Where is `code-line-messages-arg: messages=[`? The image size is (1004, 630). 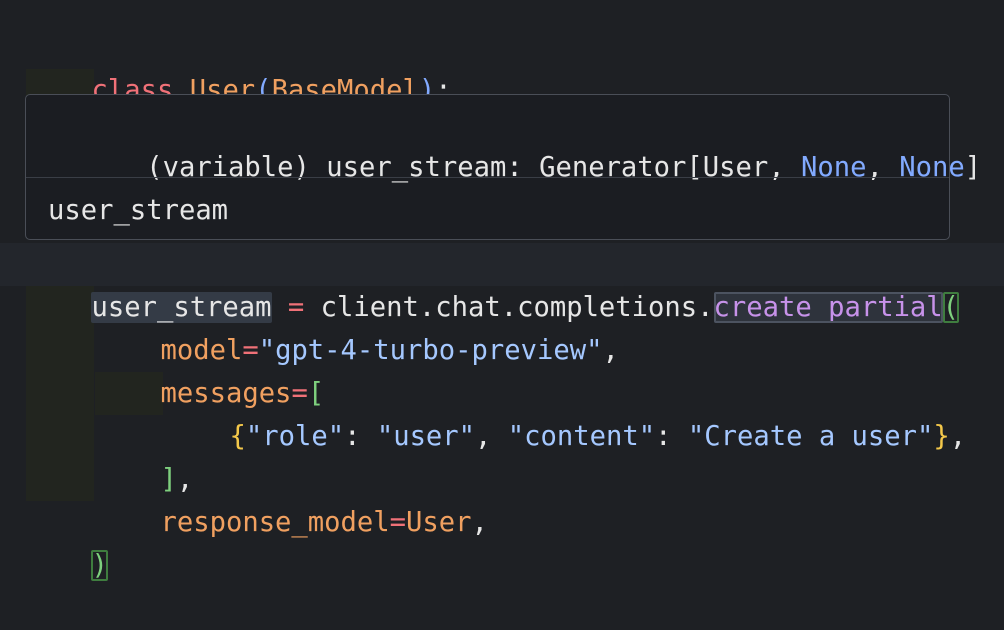 code-line-messages-arg: messages=[ is located at coordinates (209, 369).